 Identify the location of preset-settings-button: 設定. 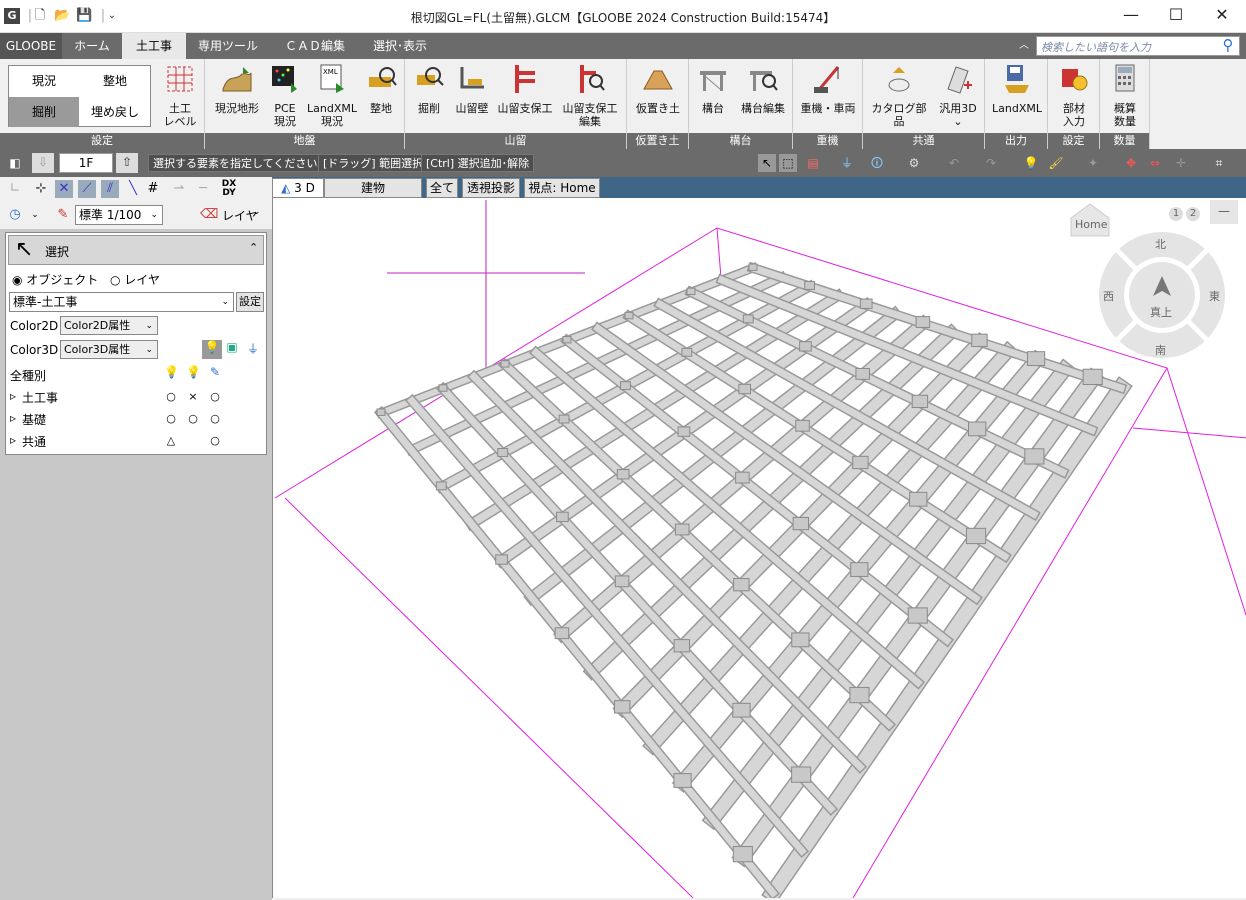
(250, 302).